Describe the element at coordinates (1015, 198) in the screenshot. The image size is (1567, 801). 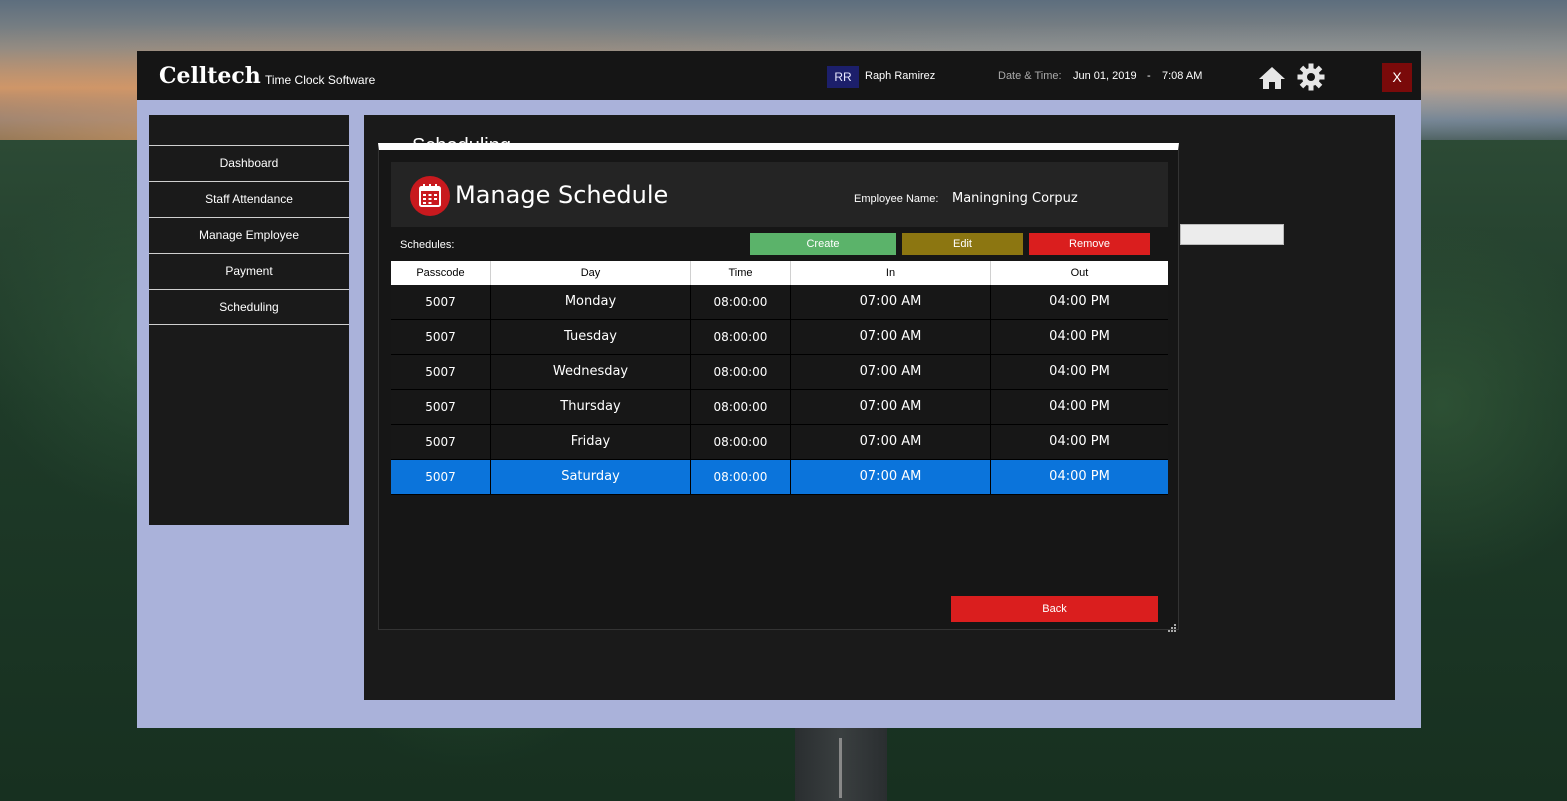
I see `employee-name-value: Maningning Corpuz` at that location.